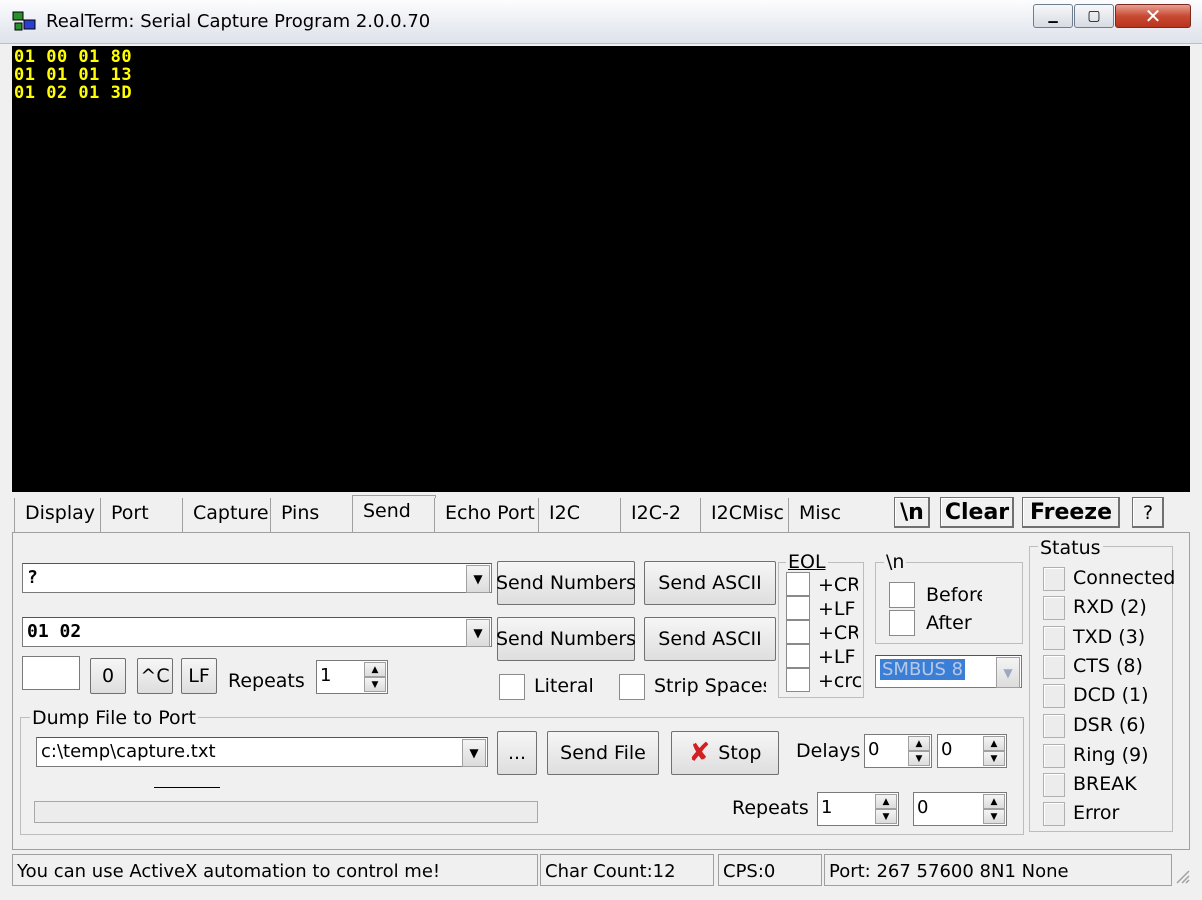 The width and height of the screenshot is (1202, 900). Describe the element at coordinates (257, 632) in the screenshot. I see `send-line2-combo: 01 02 ▼` at that location.